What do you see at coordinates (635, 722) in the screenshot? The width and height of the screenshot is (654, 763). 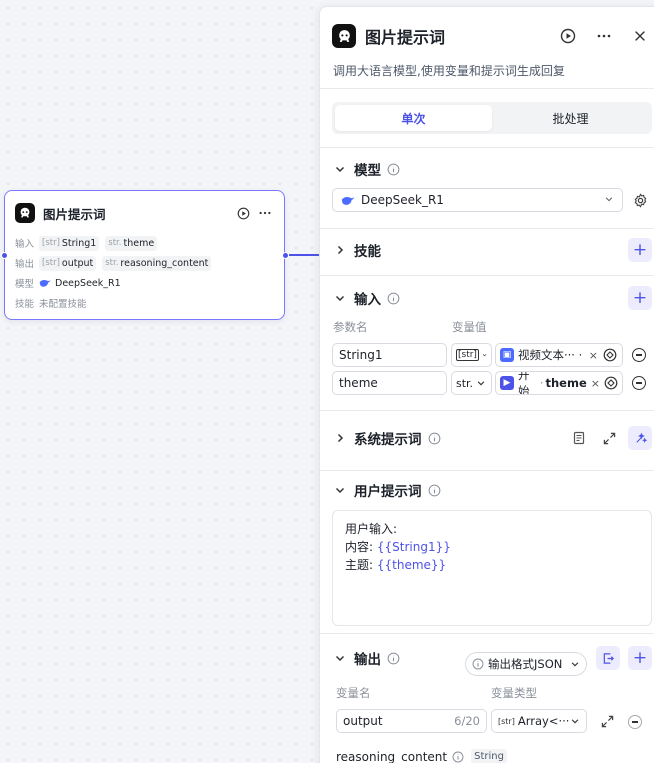 I see `remove-output-icon` at bounding box center [635, 722].